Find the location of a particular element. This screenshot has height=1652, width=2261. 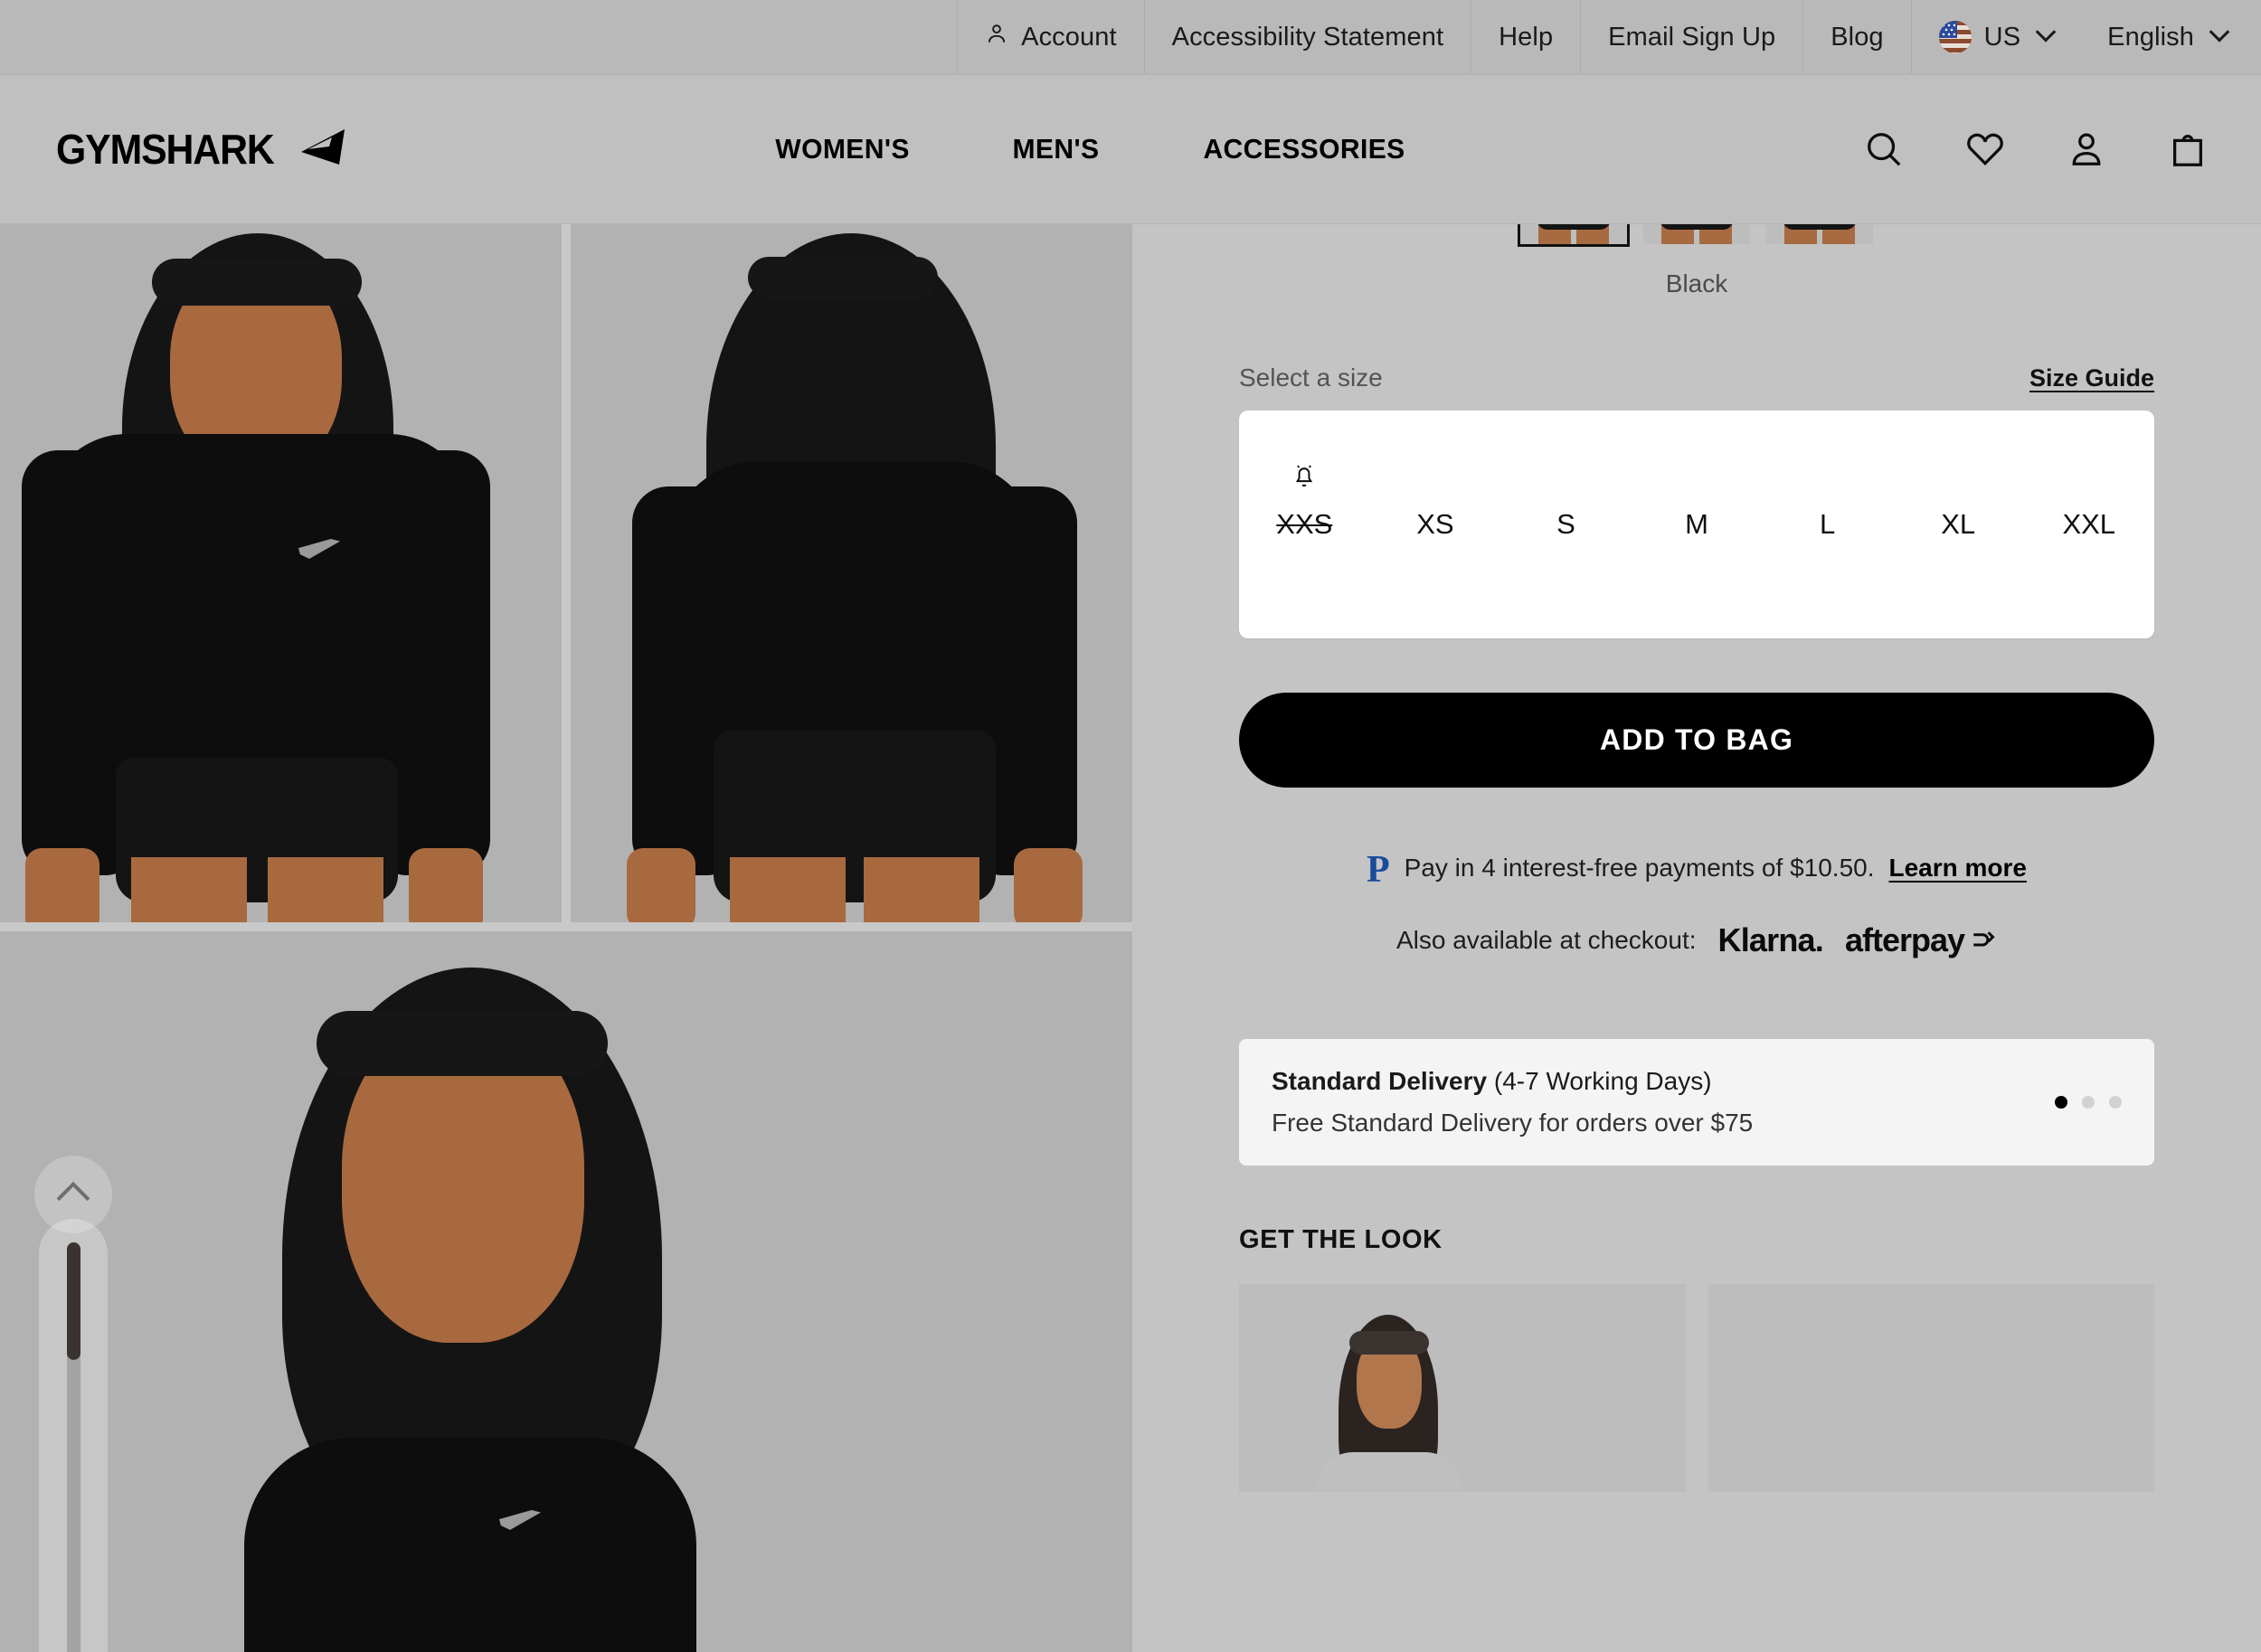

gallery-scrollbar-thumb is located at coordinates (73, 1301).